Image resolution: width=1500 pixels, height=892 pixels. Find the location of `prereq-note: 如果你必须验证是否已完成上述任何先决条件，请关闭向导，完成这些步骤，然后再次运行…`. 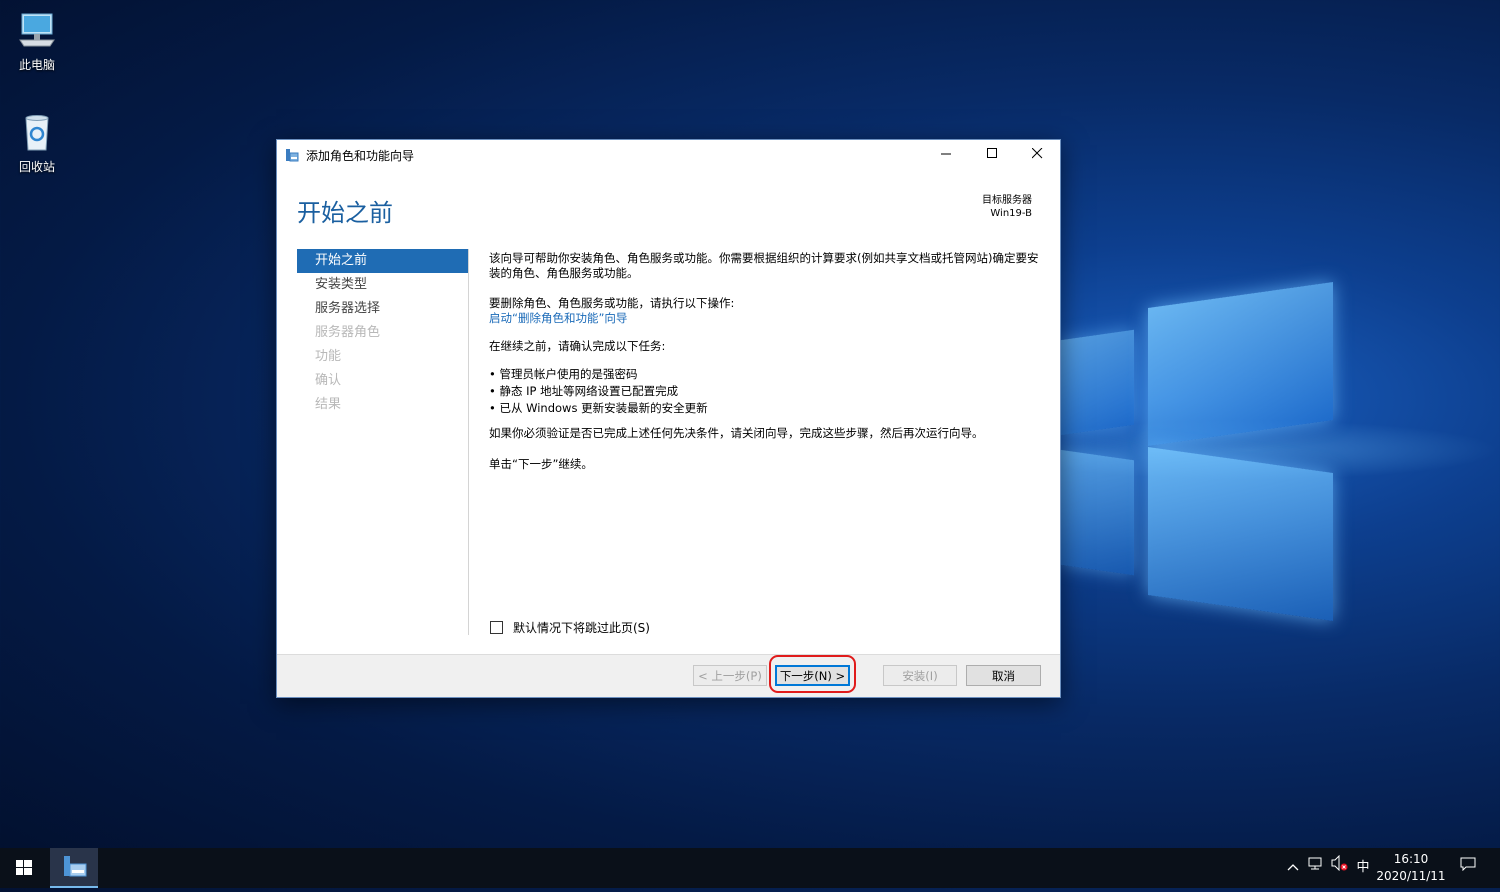

prereq-note: 如果你必须验证是否已完成上述任何先决条件，请关闭向导，完成这些步骤，然后再次运行… is located at coordinates (736, 433).